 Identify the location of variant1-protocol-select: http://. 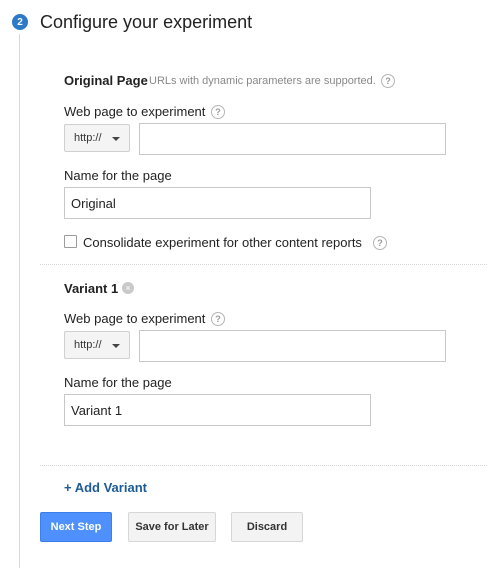
(97, 345).